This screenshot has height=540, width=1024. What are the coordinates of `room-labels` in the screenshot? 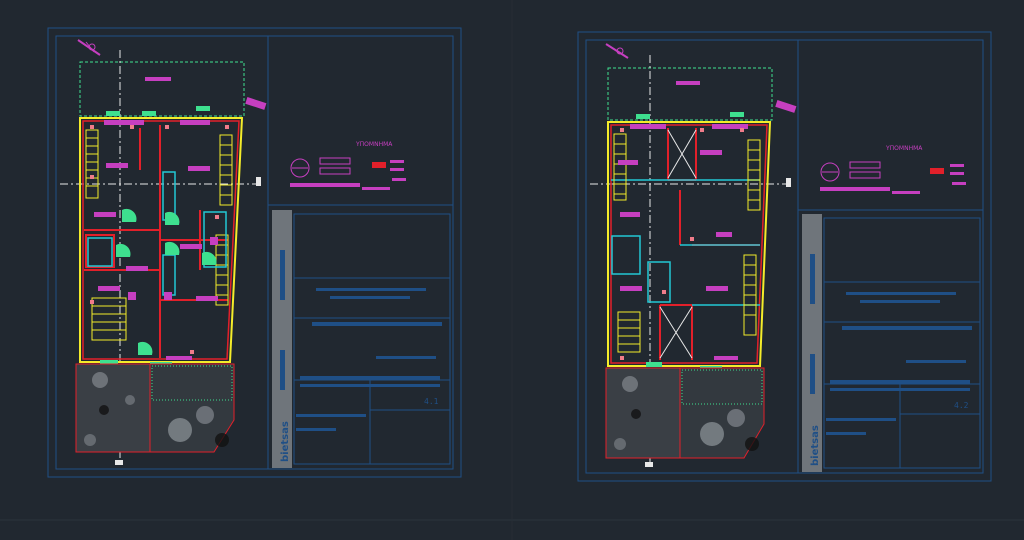 It's located at (683, 242).